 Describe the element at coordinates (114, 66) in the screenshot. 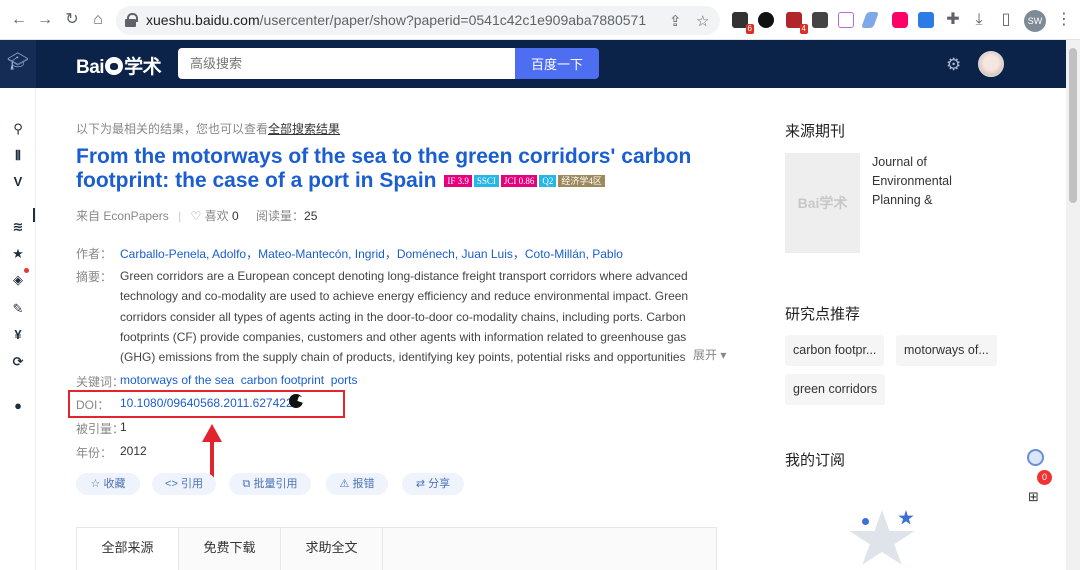

I see `paw-icon` at that location.